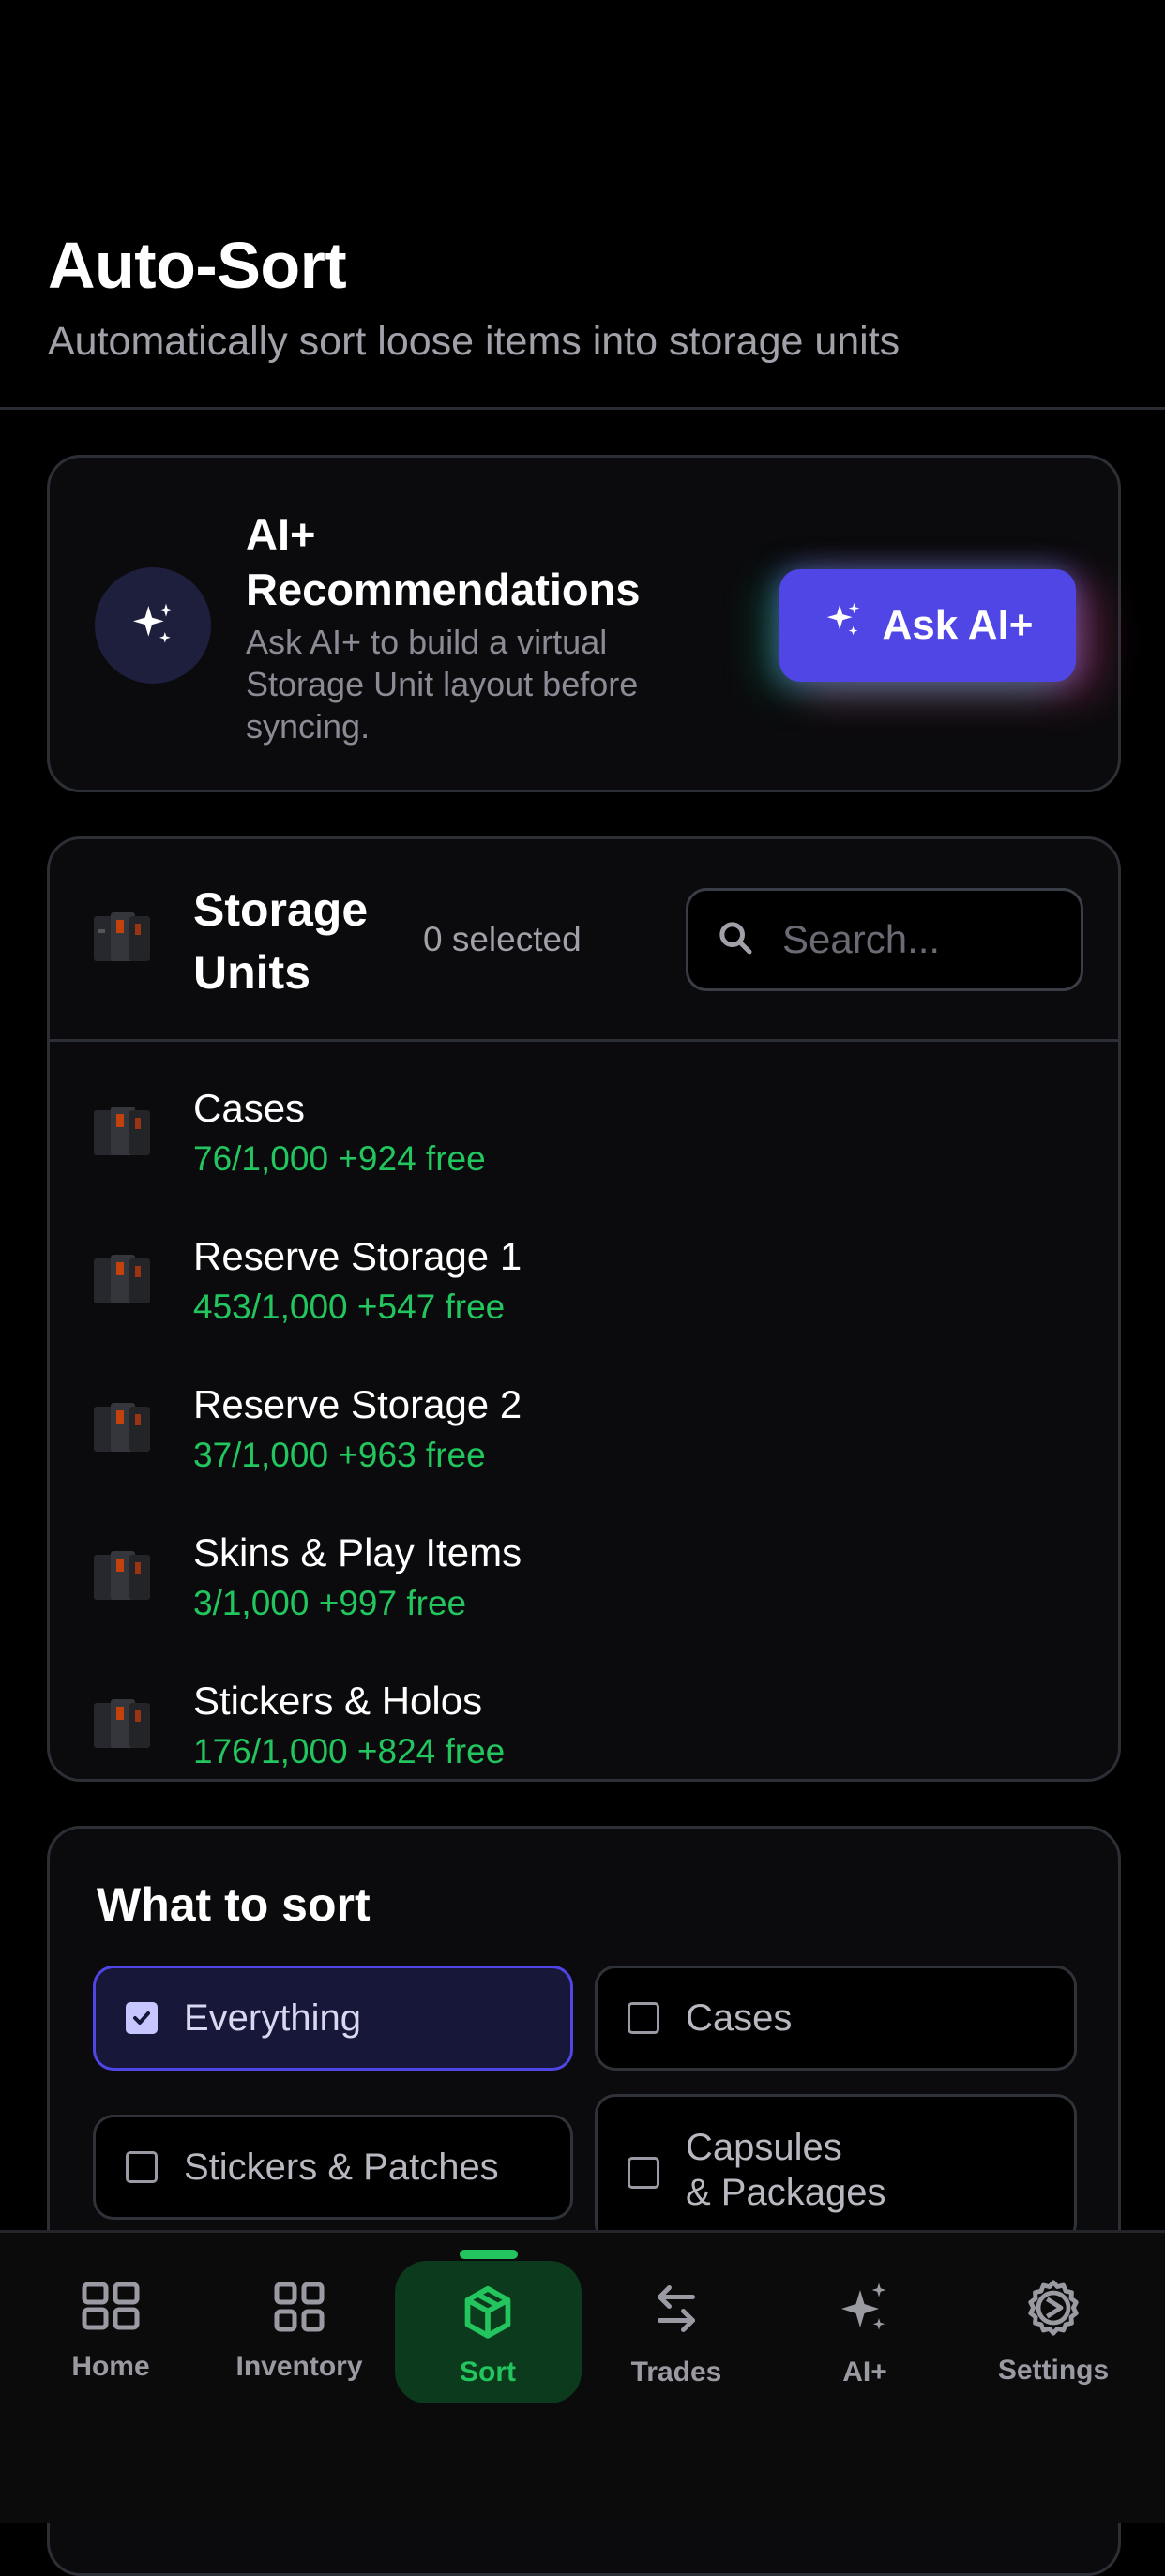  Describe the element at coordinates (349, 1751) in the screenshot. I see `storage-unit-capacity: 176/1,000 +824 free` at that location.